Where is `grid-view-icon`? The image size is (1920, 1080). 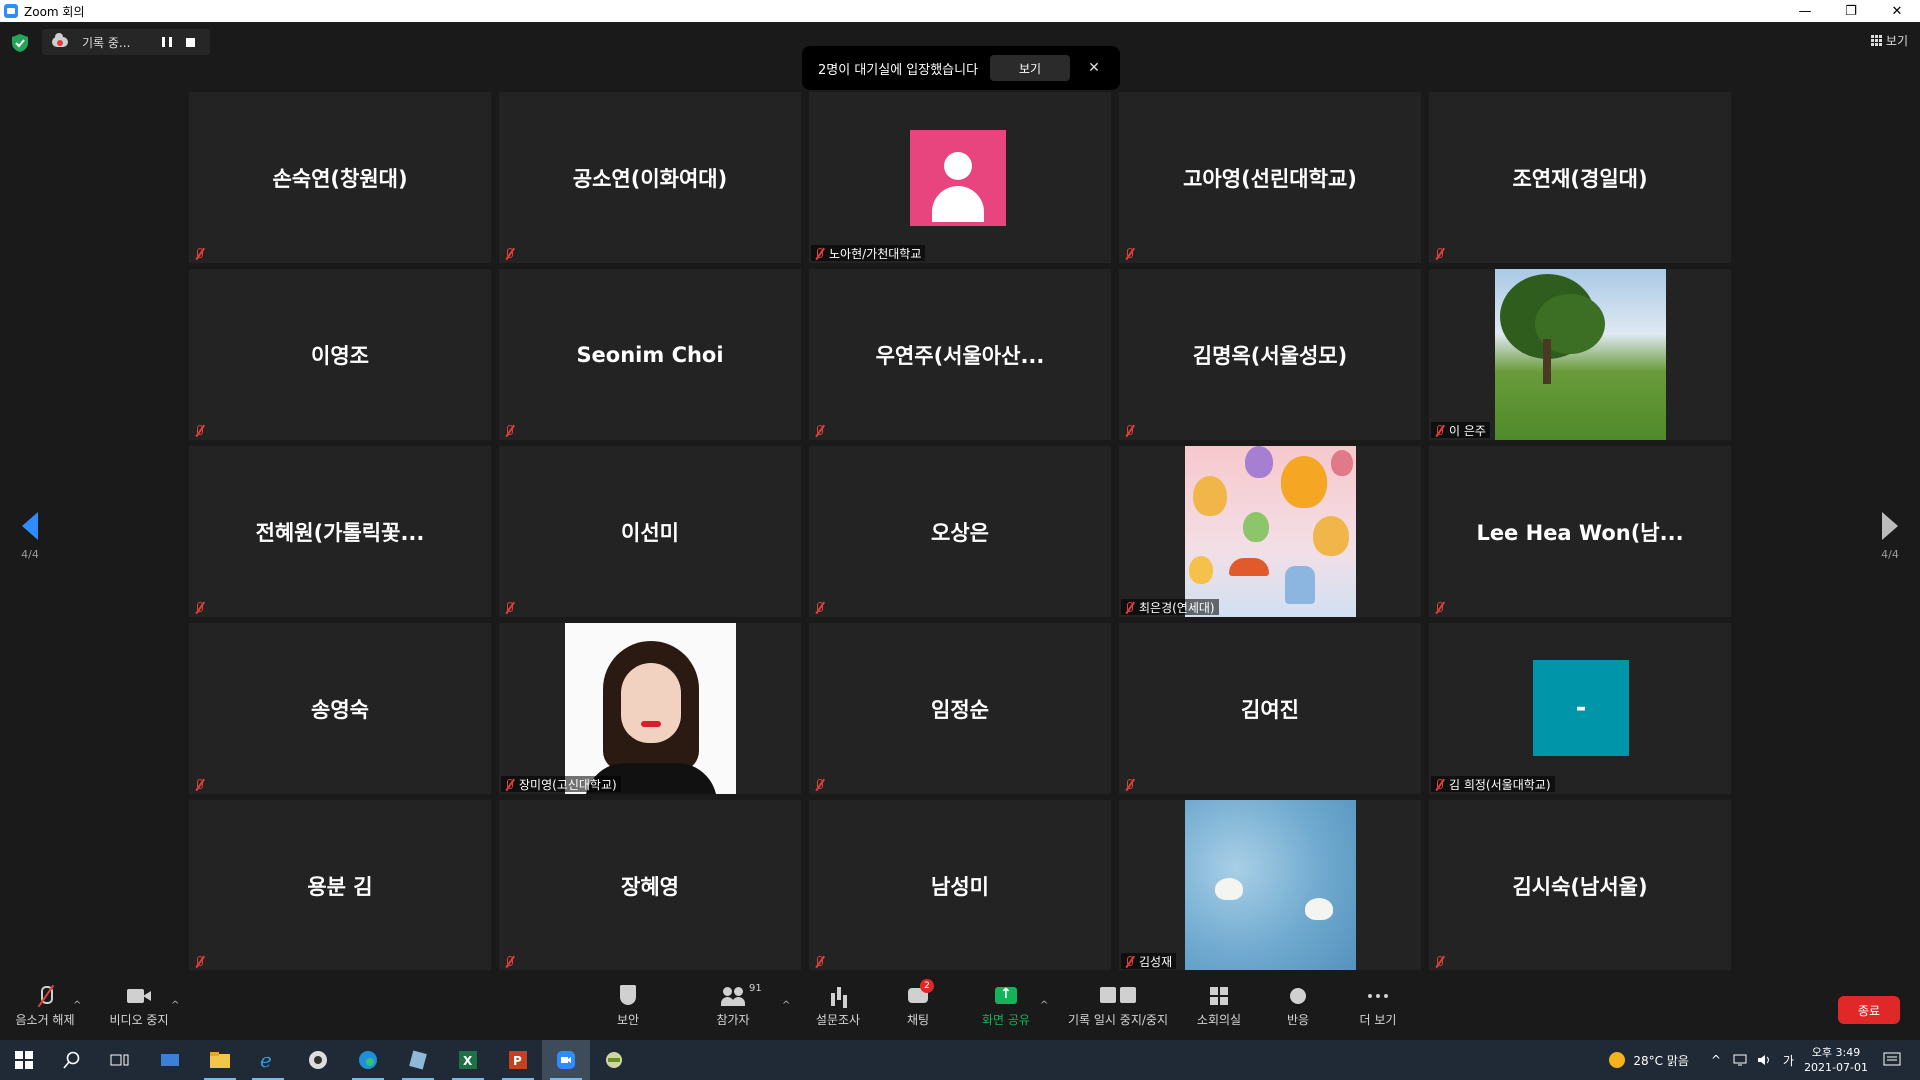 grid-view-icon is located at coordinates (1876, 40).